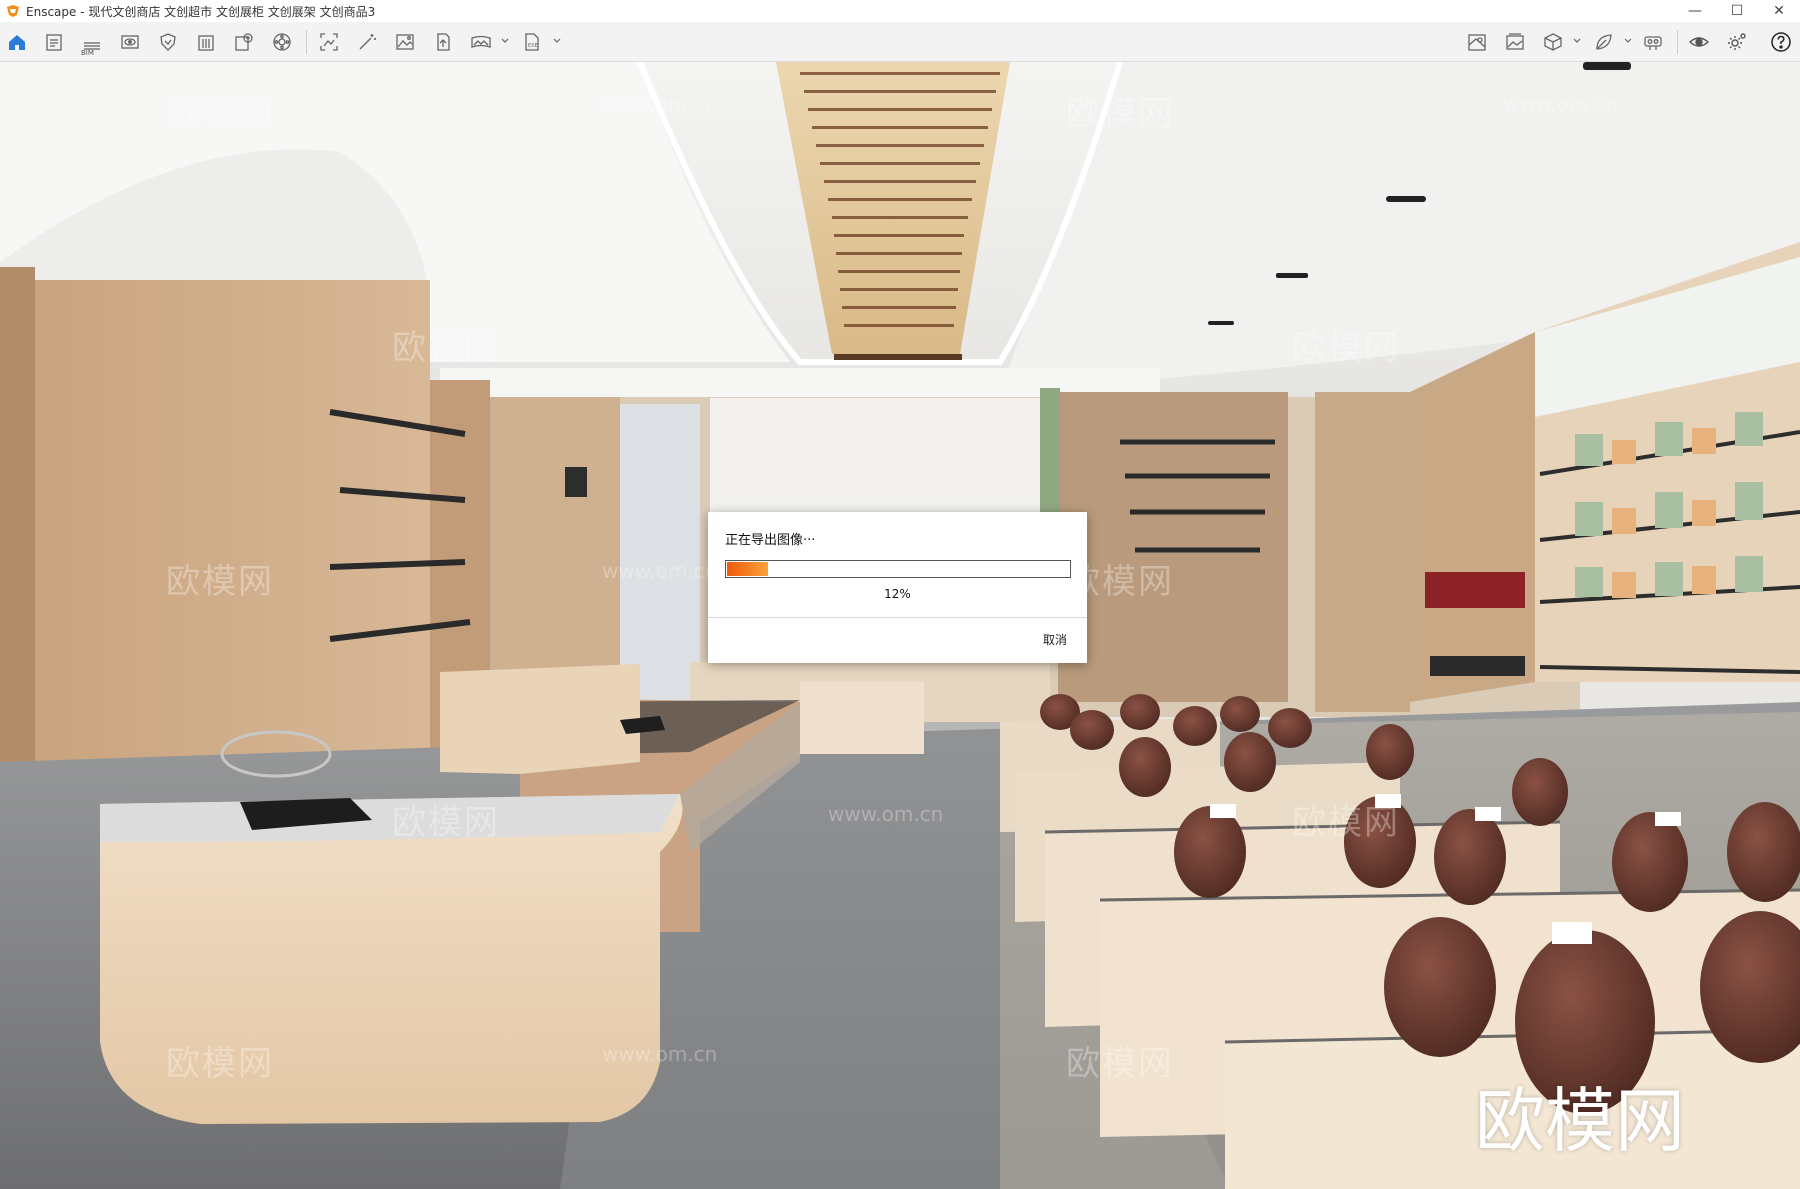 The width and height of the screenshot is (1800, 1189). What do you see at coordinates (329, 42) in the screenshot?
I see `screenshot-icon` at bounding box center [329, 42].